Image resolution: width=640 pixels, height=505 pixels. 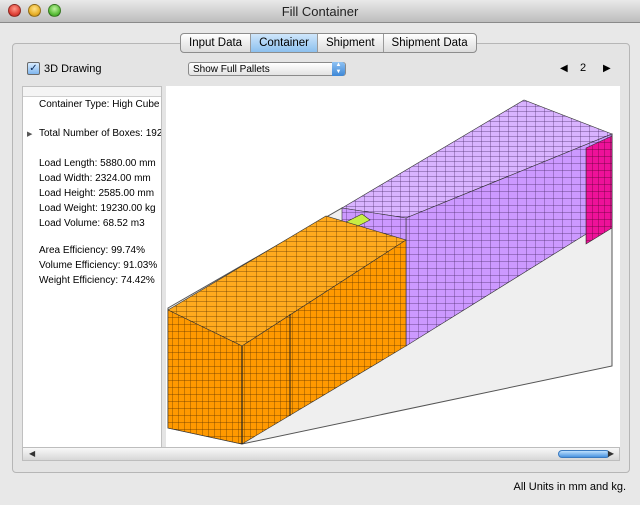 I want to click on container-type: Container Type: High Cube 40', so click(x=100, y=104).